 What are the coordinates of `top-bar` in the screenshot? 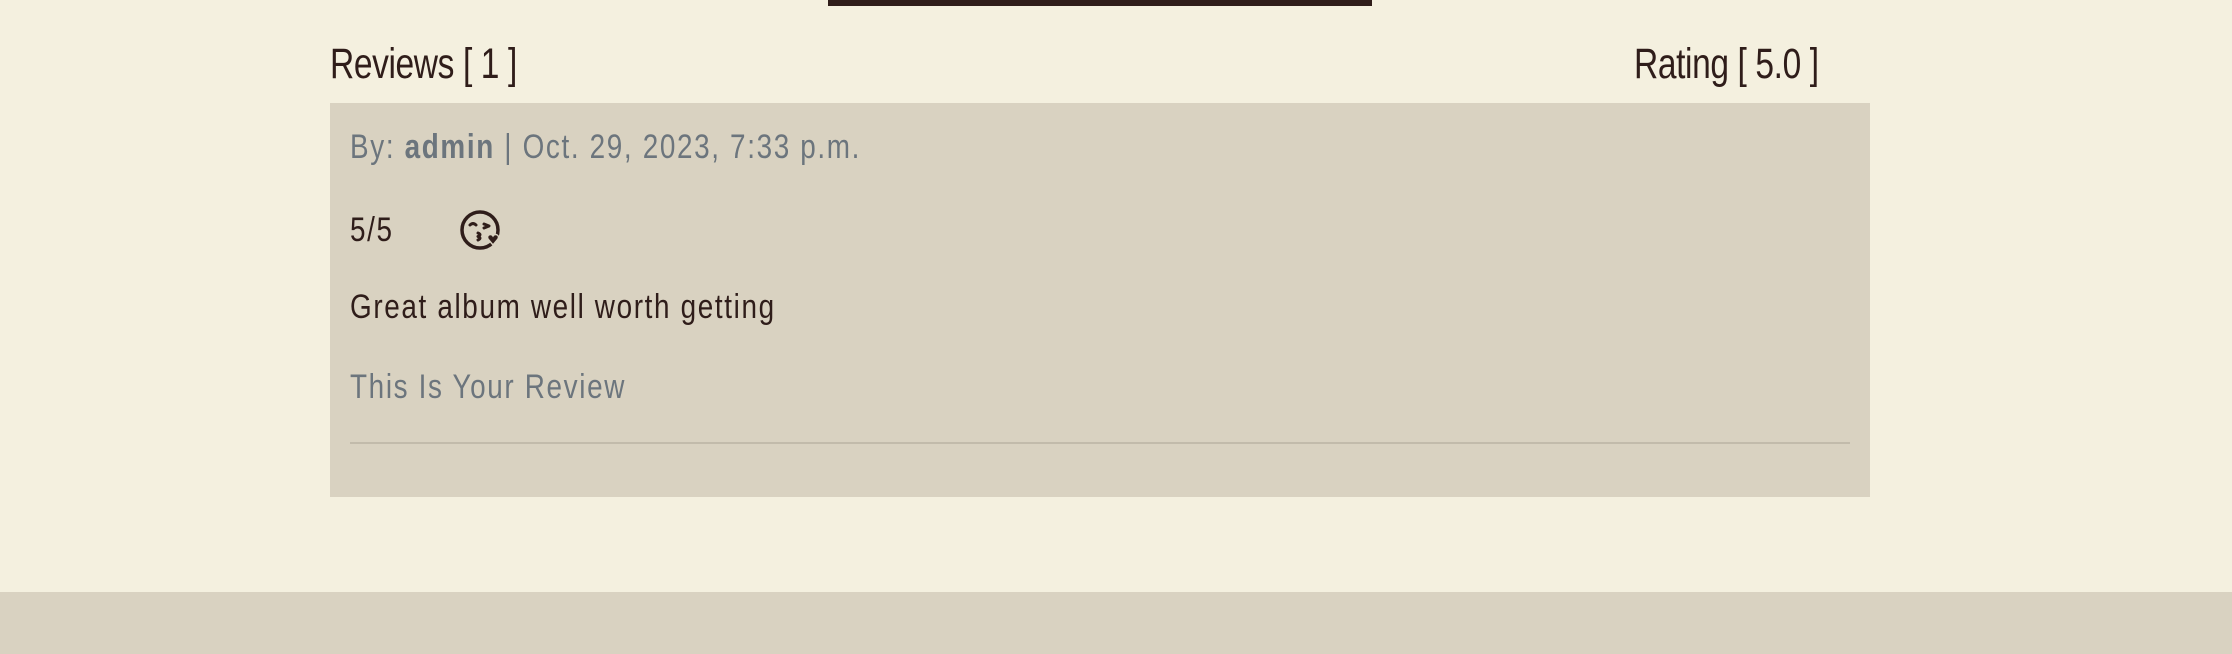 It's located at (1100, 3).